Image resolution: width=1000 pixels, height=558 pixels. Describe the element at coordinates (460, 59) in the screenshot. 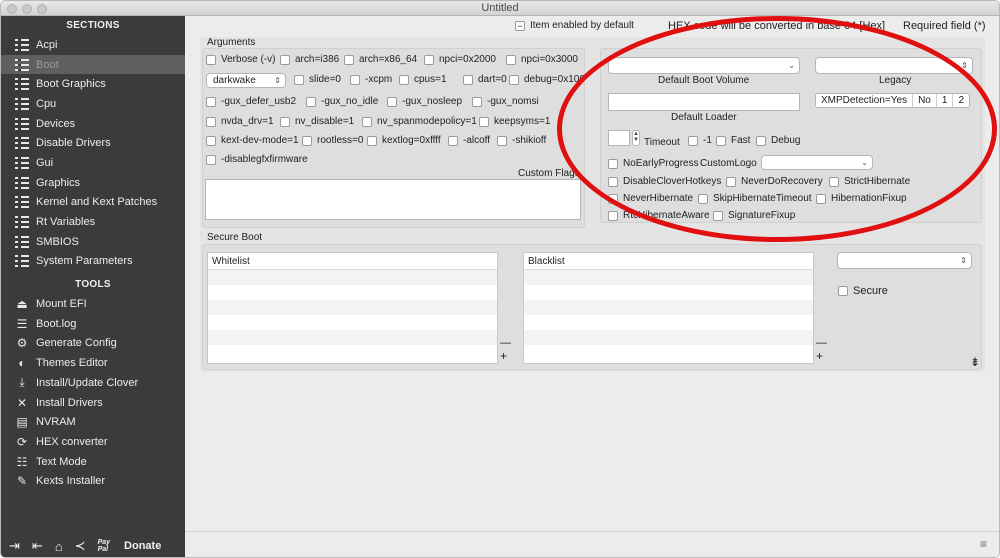

I see `opt-npci-2000: npci=0x2000` at that location.